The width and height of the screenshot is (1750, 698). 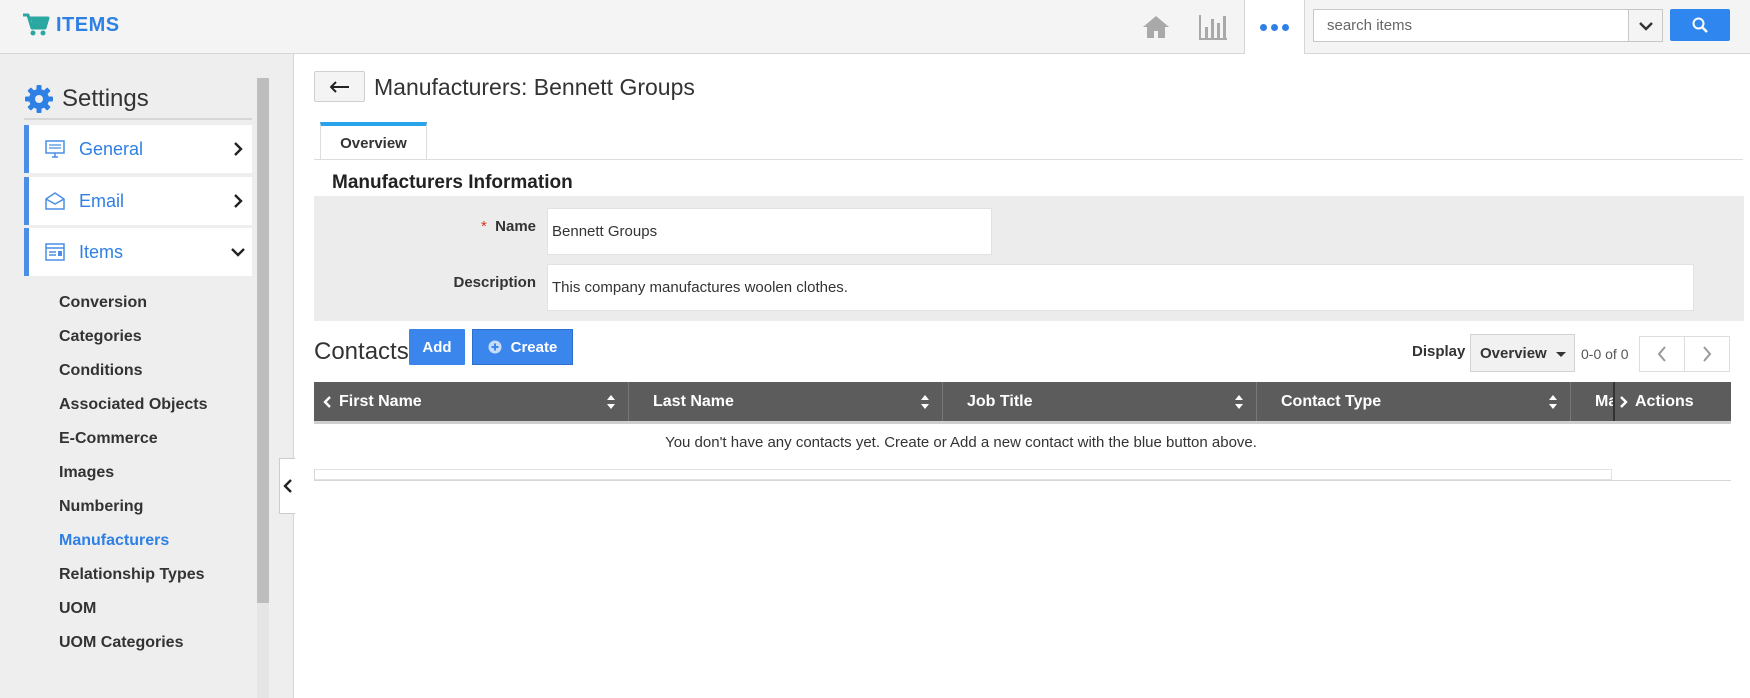 I want to click on column-label: Job Title, so click(x=1000, y=401).